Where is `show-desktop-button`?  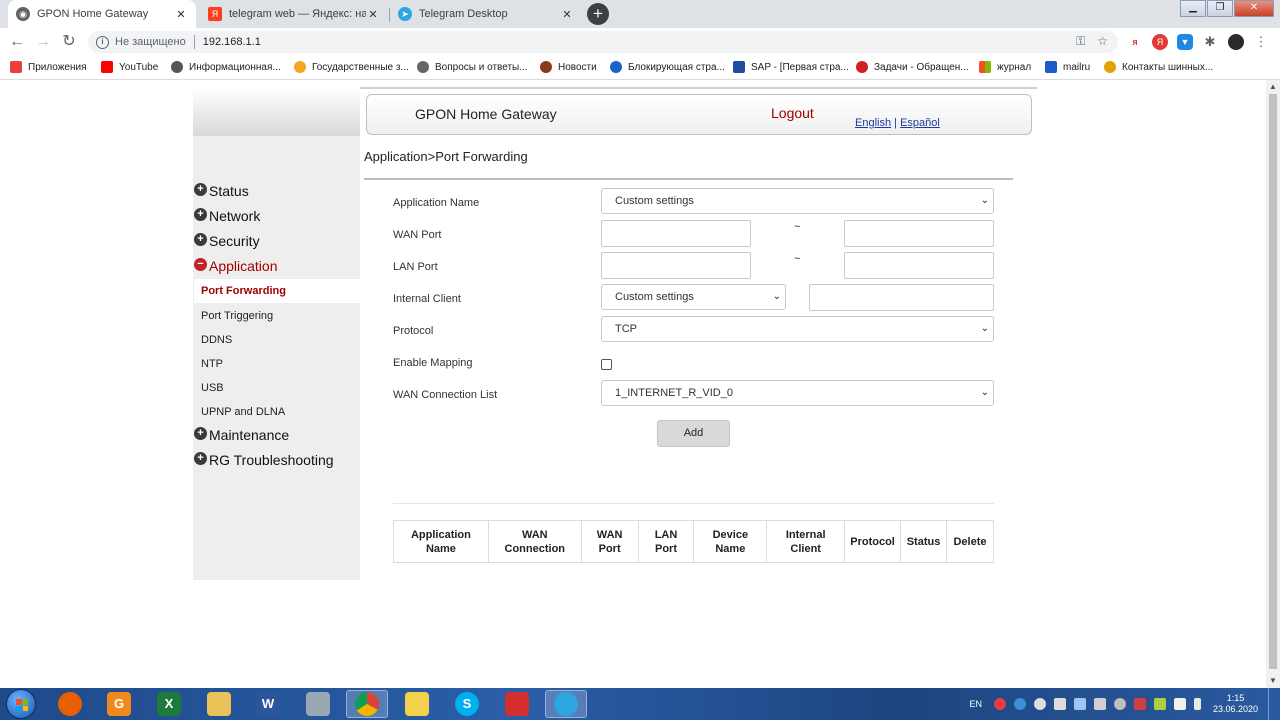
show-desktop-button is located at coordinates (1274, 704).